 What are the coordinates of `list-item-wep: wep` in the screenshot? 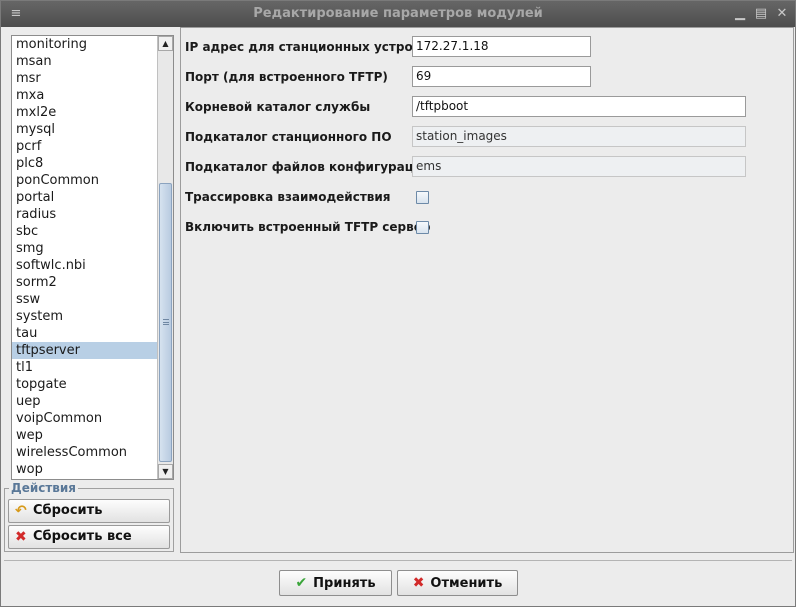 It's located at (85, 435).